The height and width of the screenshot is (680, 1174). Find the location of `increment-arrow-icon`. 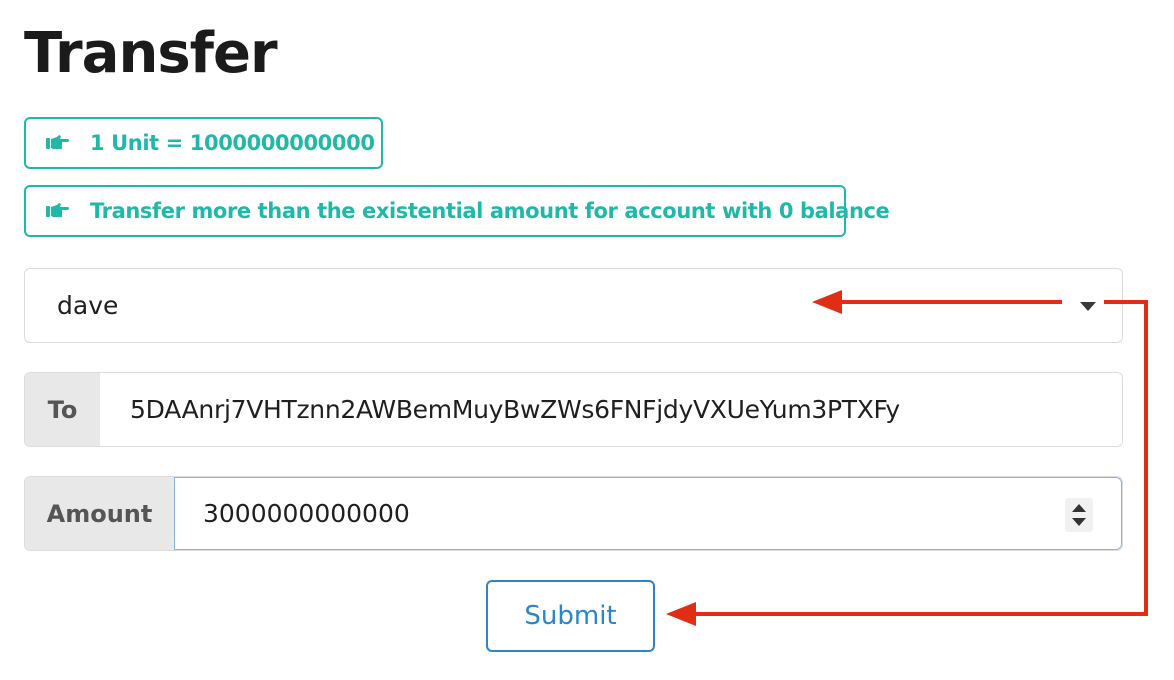

increment-arrow-icon is located at coordinates (1079, 508).